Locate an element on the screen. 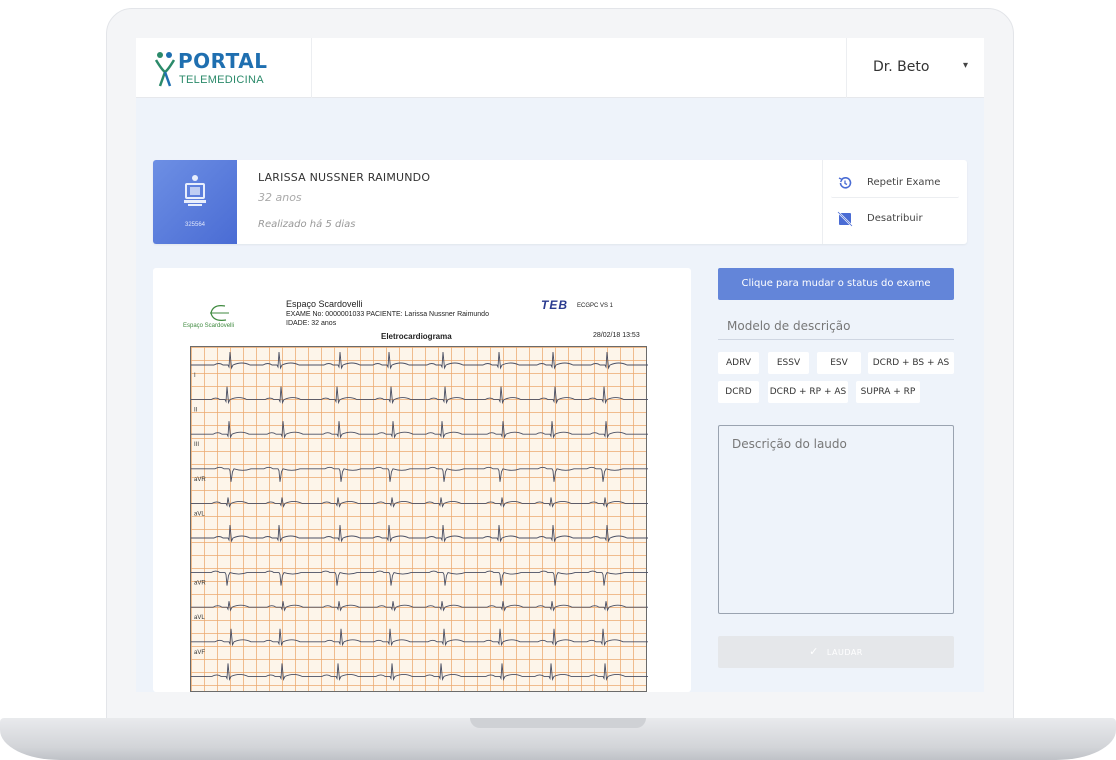 This screenshot has height=760, width=1116. exam-date: Realizado há 5 dias is located at coordinates (307, 224).